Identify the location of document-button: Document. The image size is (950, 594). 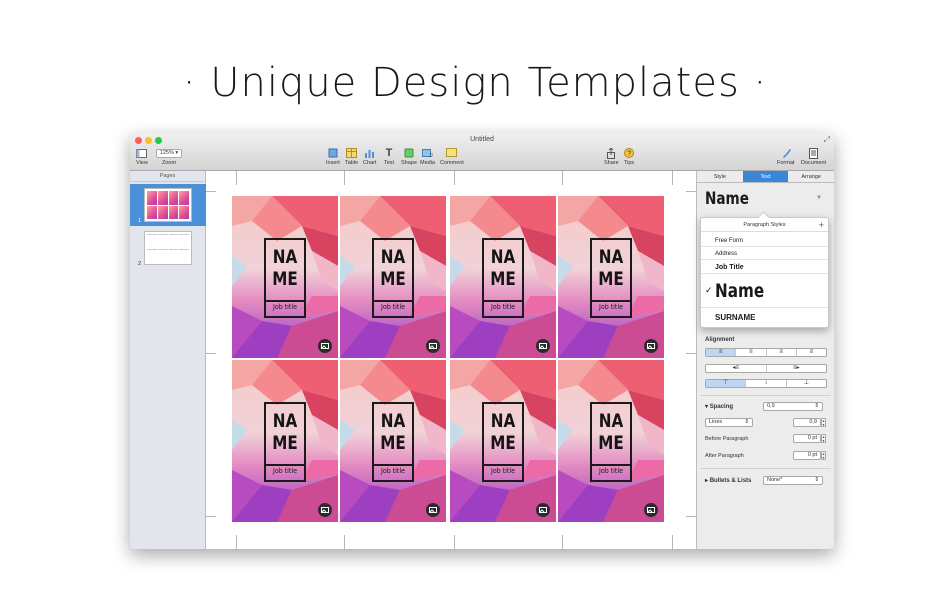
(813, 156).